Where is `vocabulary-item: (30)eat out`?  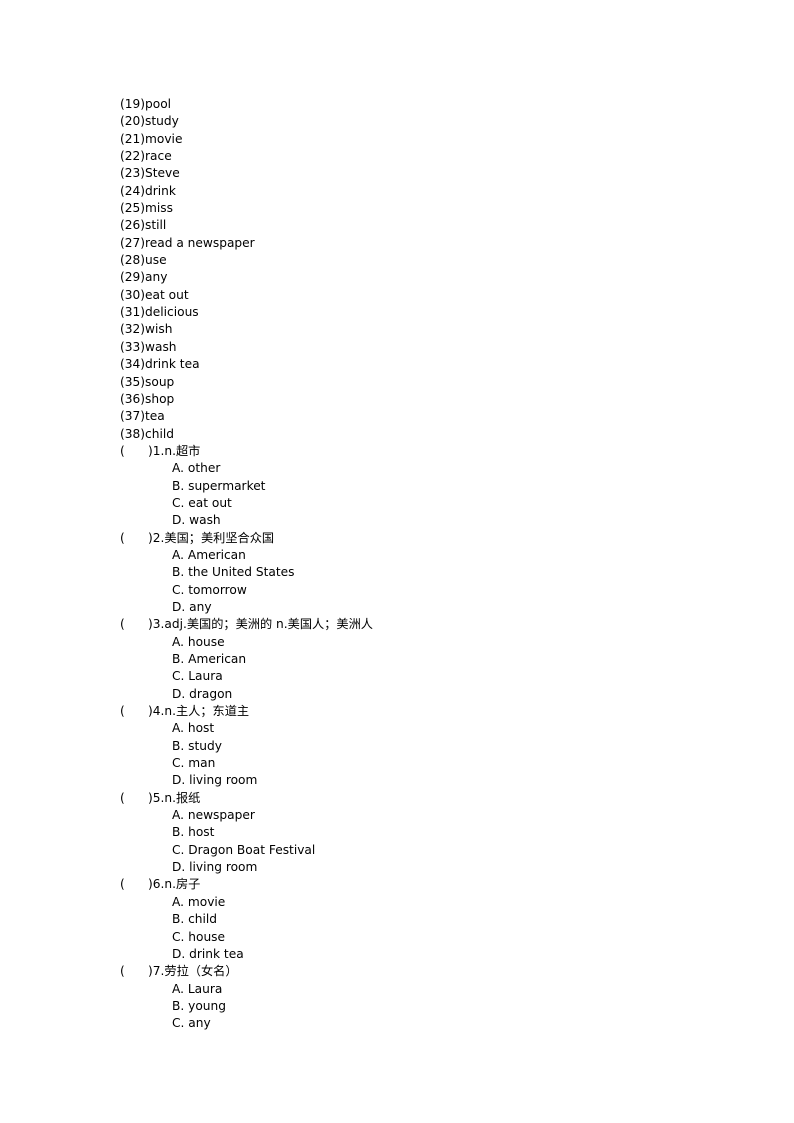
vocabulary-item: (30)eat out is located at coordinates (154, 294).